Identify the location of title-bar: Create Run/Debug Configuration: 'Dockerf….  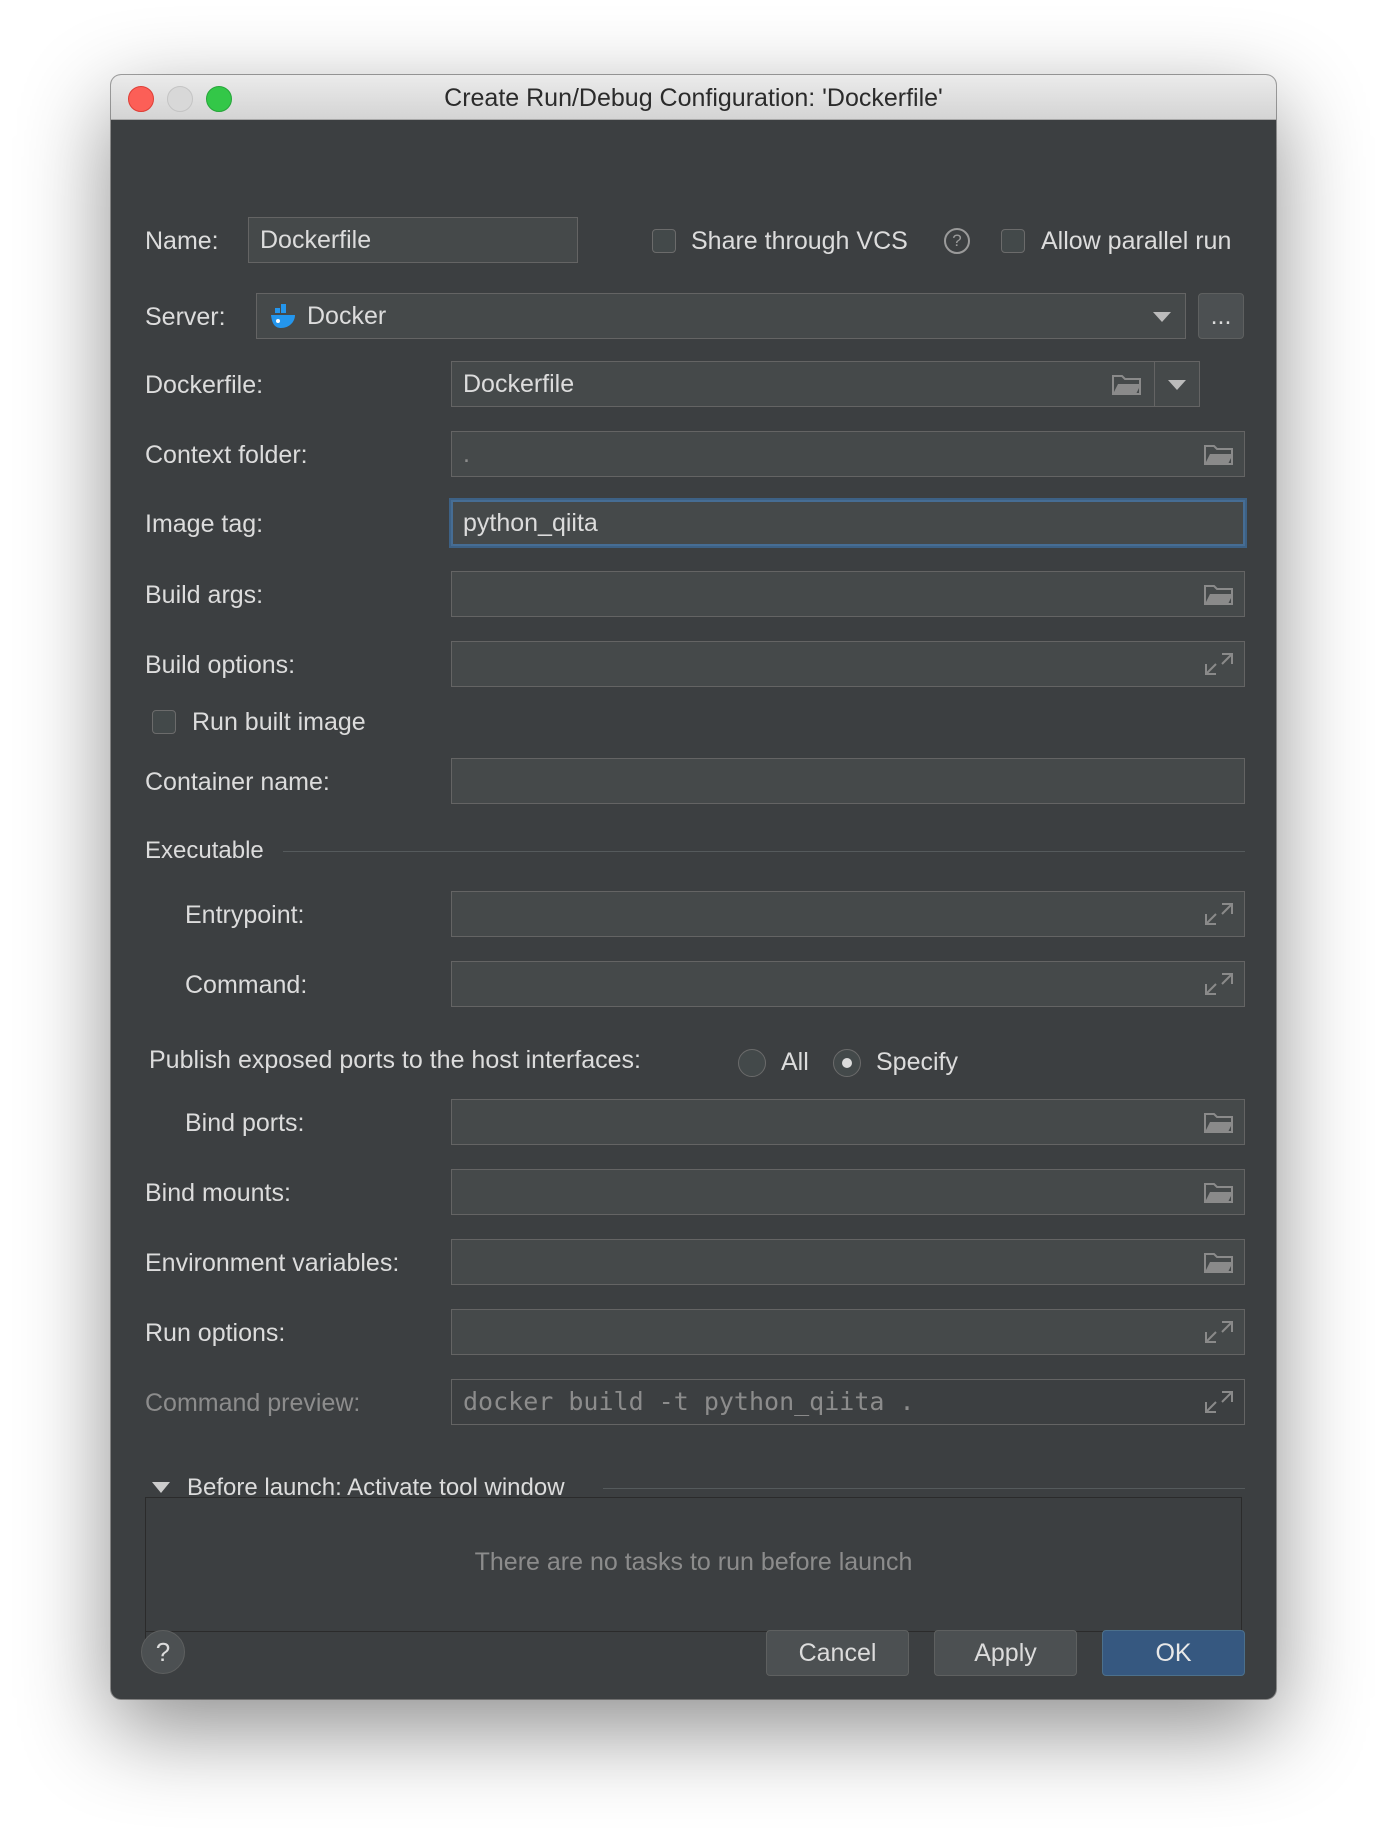
(693, 97).